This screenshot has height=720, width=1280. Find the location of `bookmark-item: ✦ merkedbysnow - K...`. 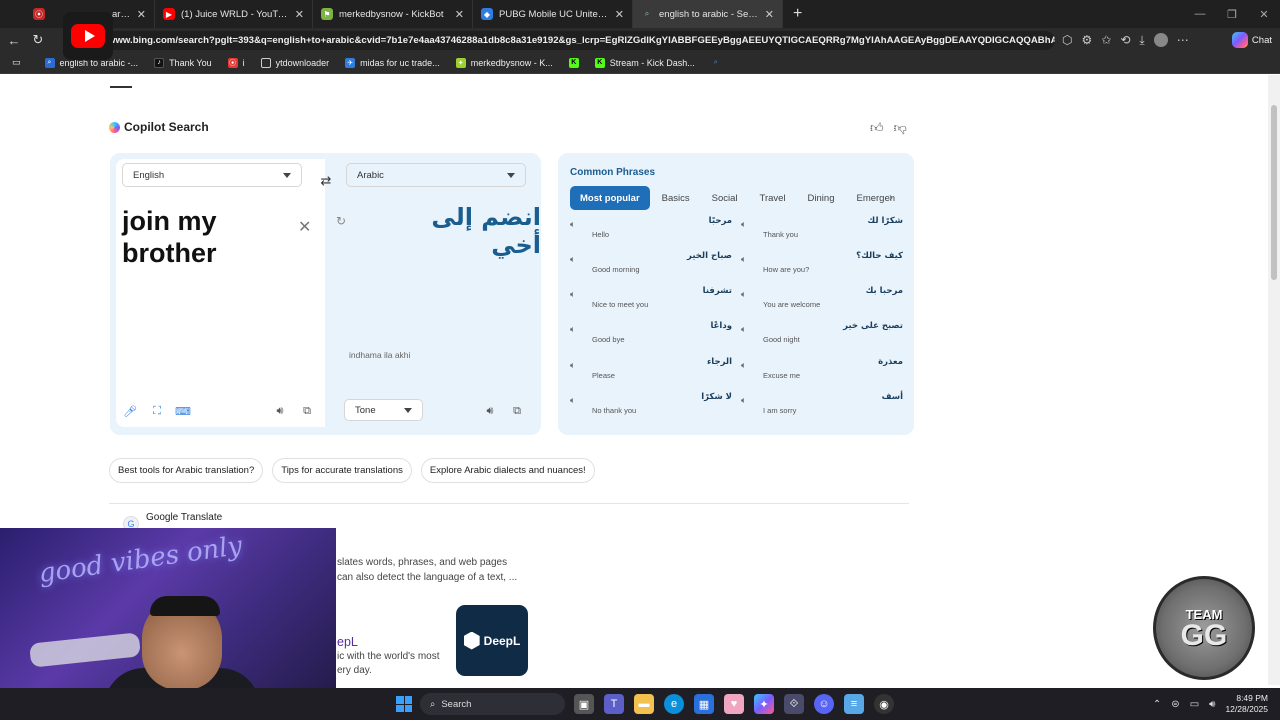

bookmark-item: ✦ merkedbysnow - K... is located at coordinates (504, 62).